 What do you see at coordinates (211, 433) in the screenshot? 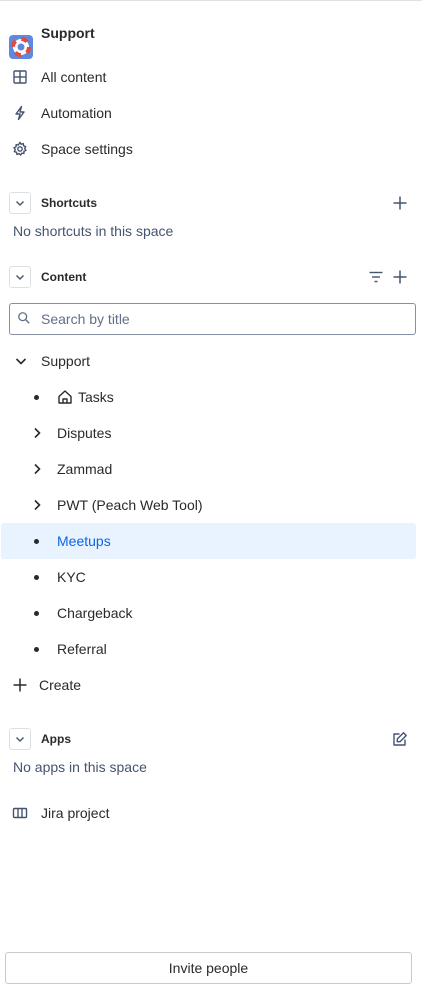
I see `tree-item-disputes: Disputes` at bounding box center [211, 433].